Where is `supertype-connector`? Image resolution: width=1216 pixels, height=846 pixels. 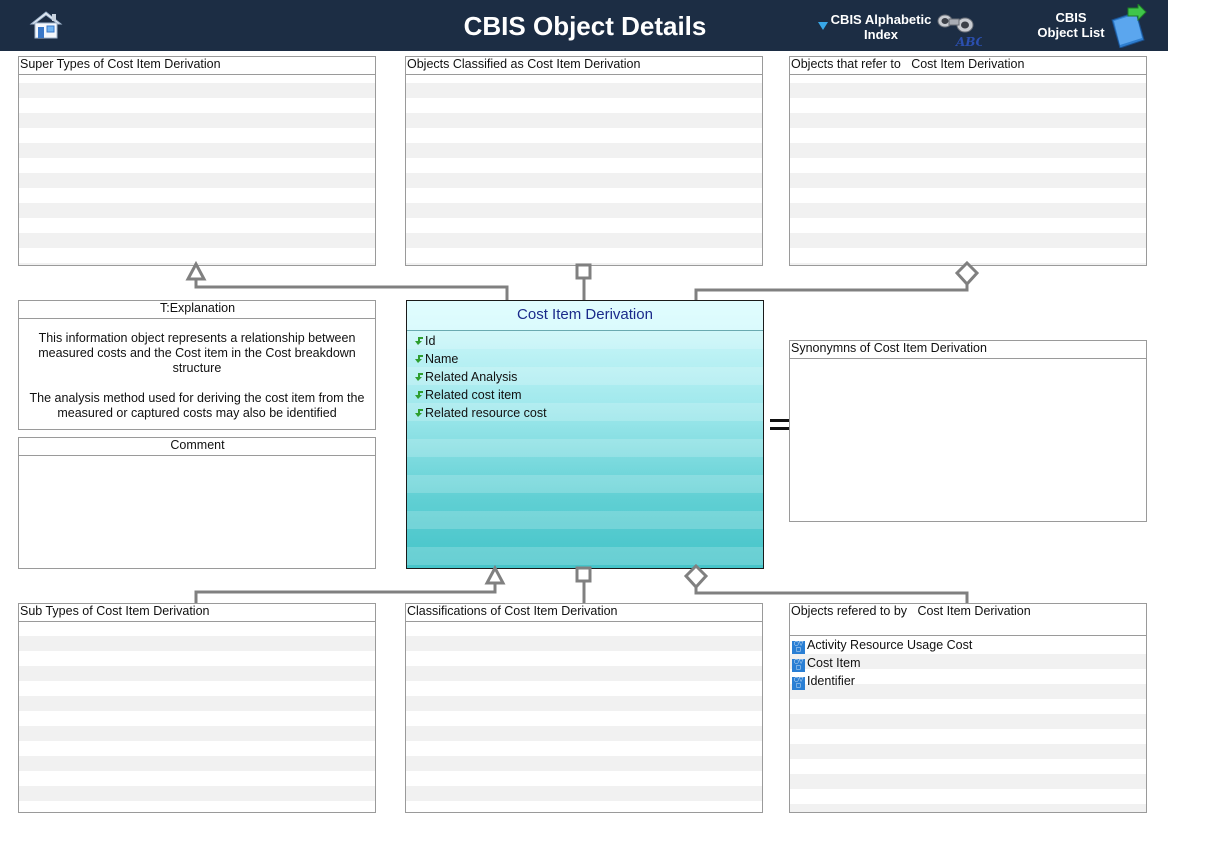 supertype-connector is located at coordinates (351, 289).